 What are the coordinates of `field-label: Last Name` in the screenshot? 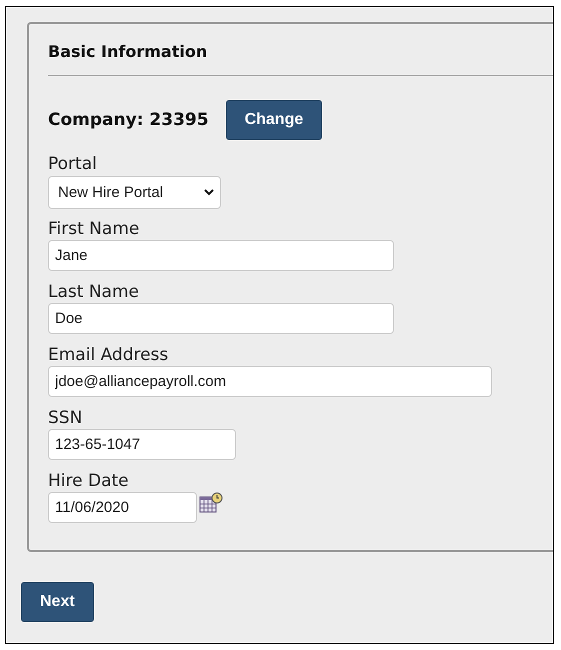 It's located at (93, 292).